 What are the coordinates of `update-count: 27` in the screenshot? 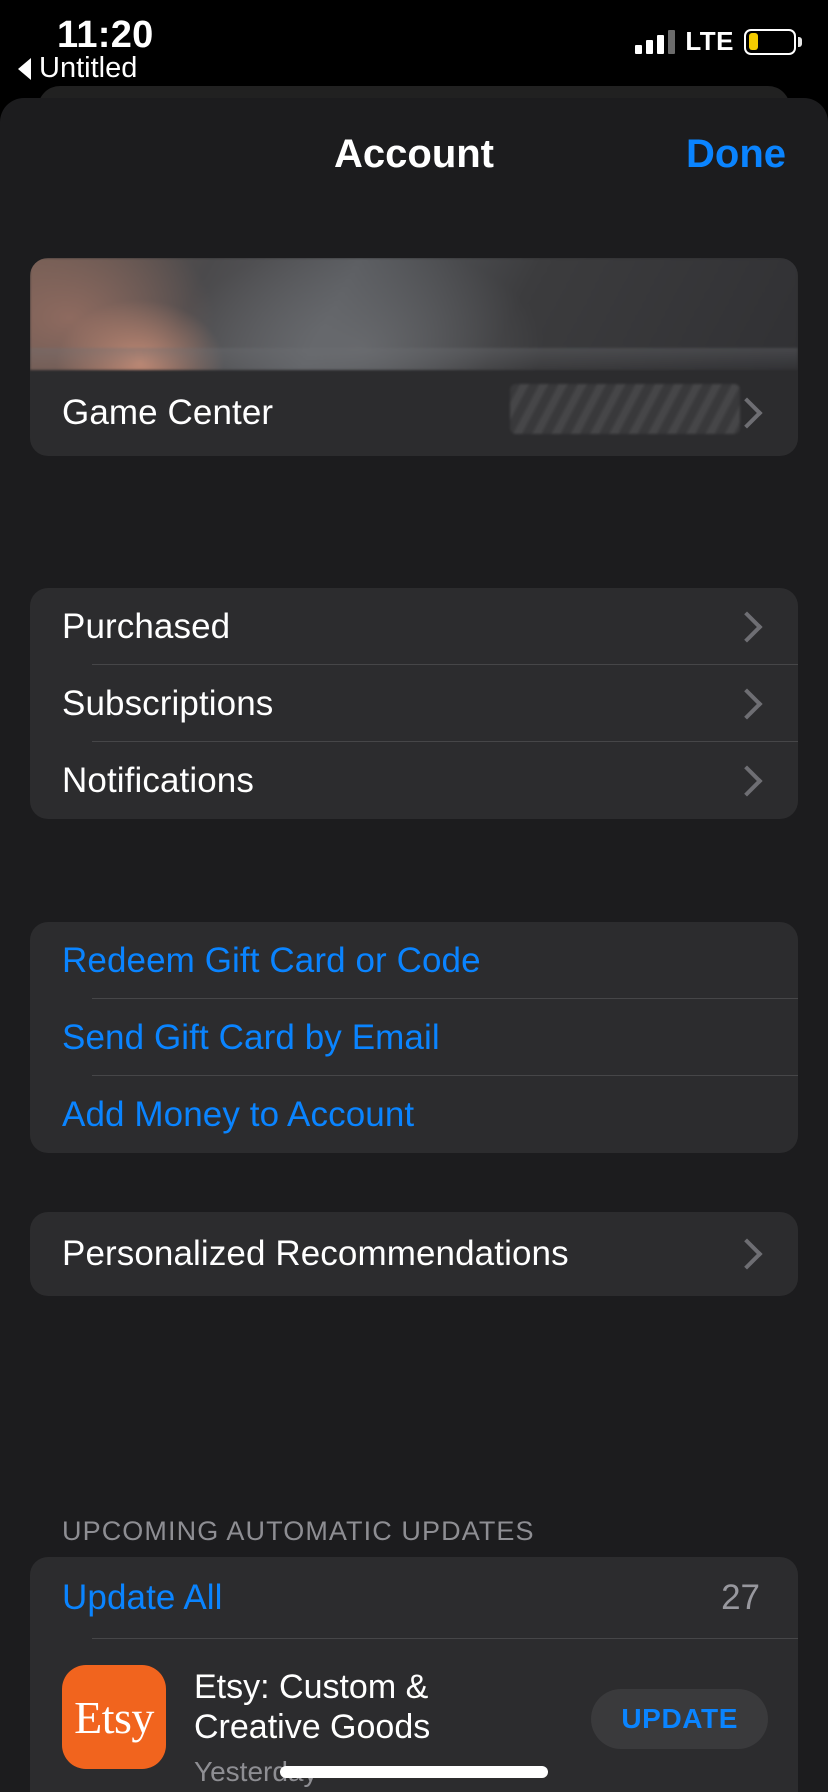 It's located at (740, 1597).